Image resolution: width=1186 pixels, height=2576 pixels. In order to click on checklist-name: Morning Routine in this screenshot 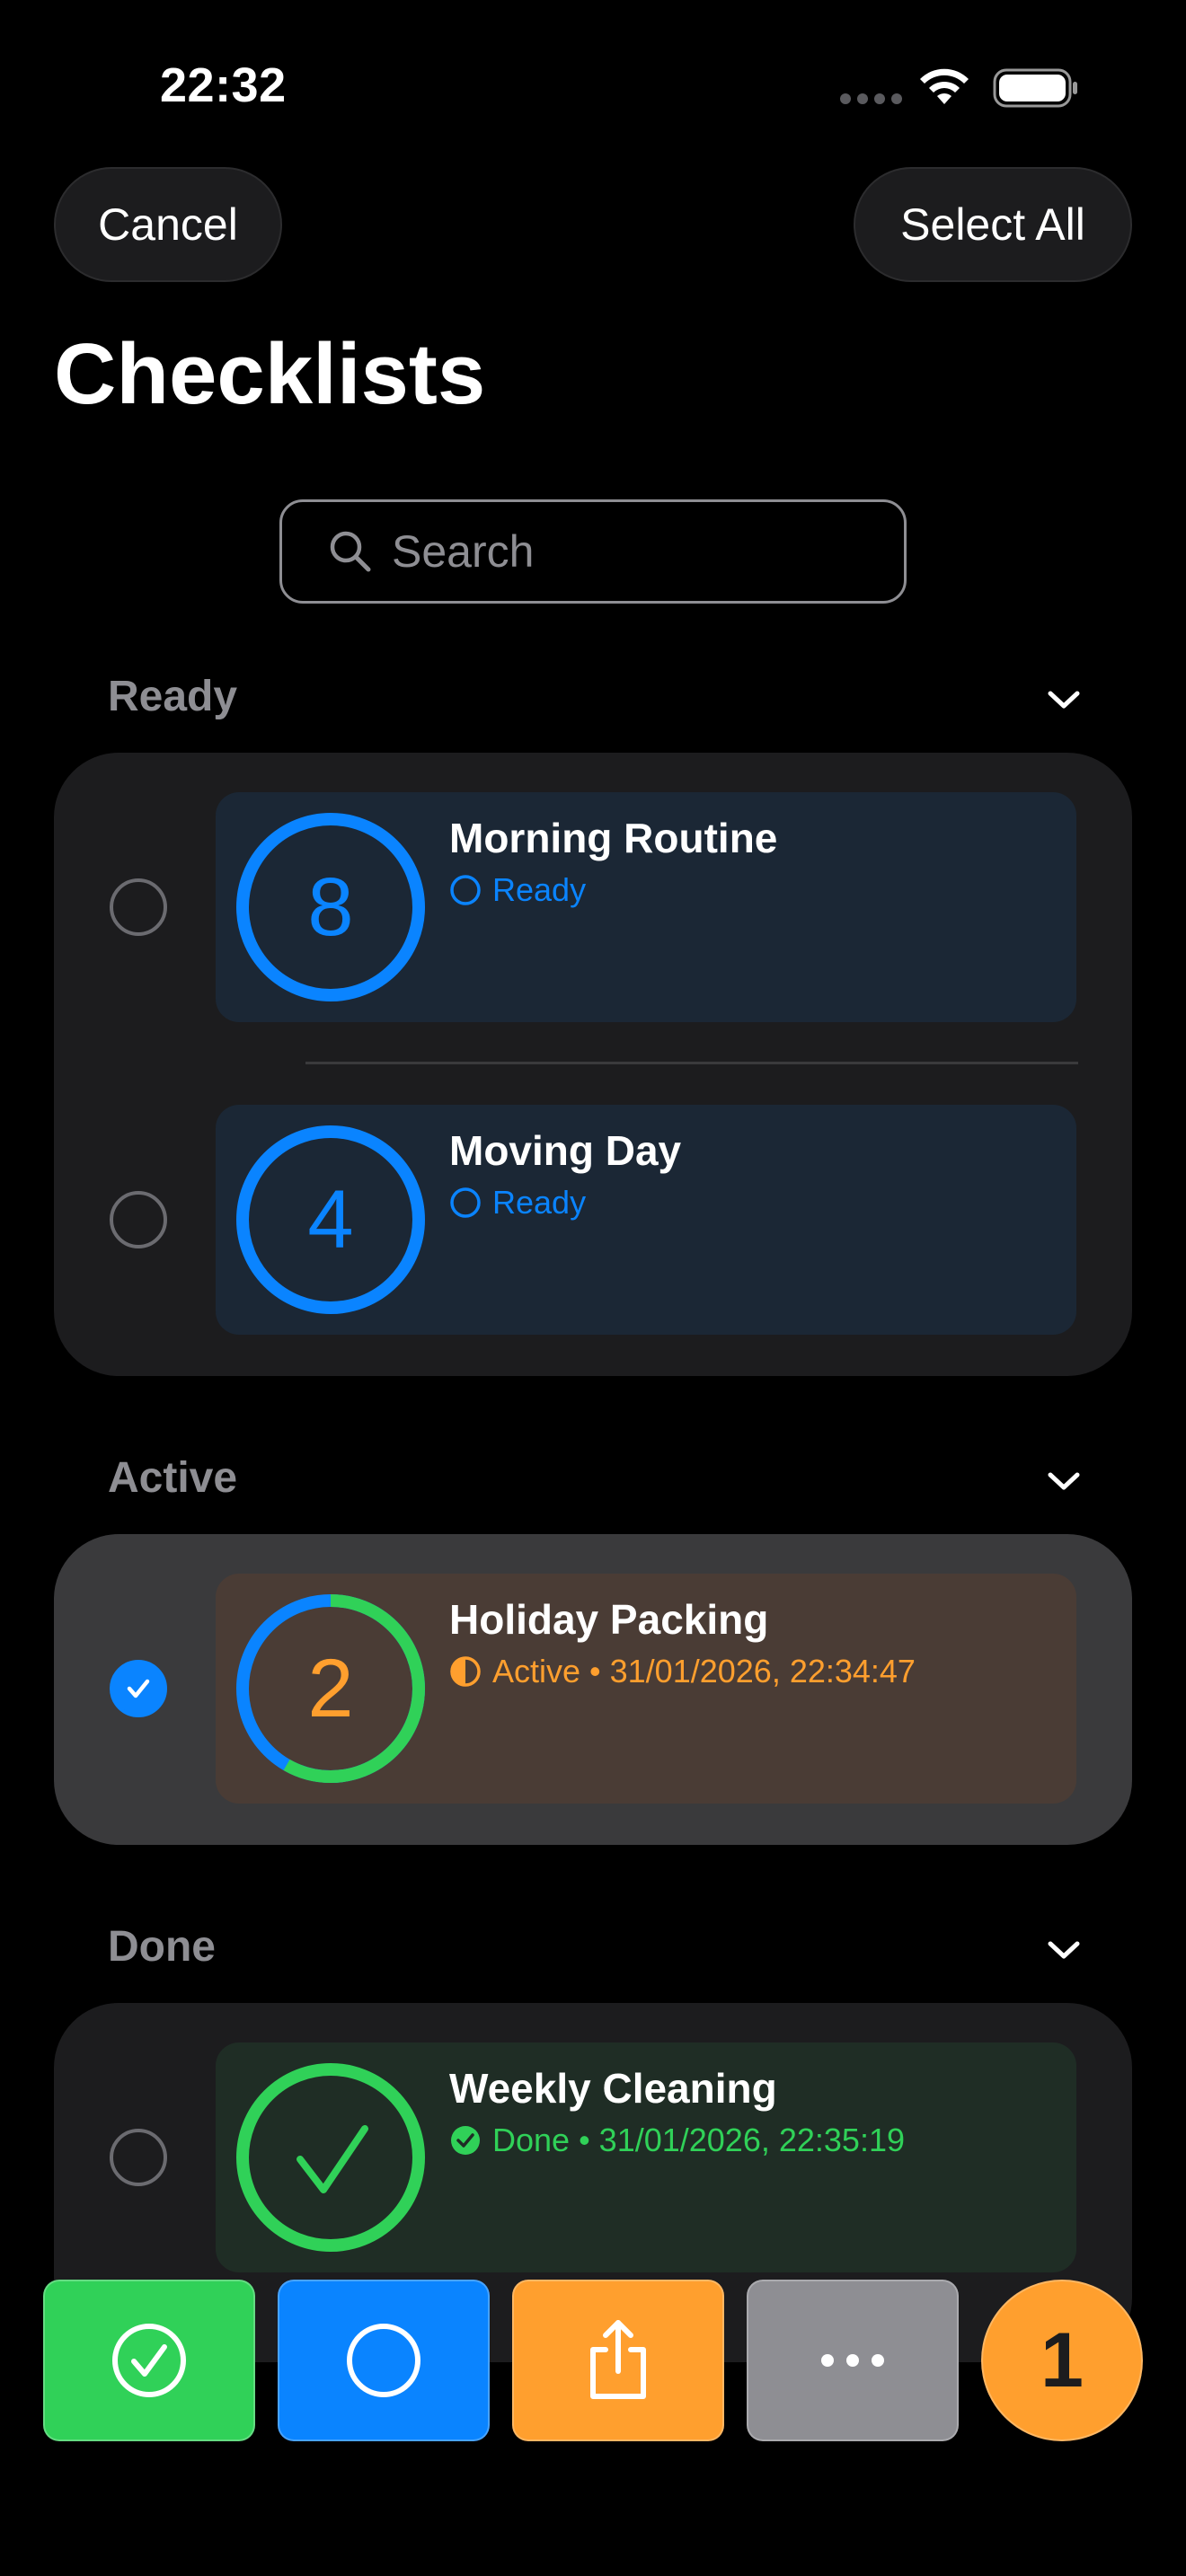, I will do `click(613, 838)`.